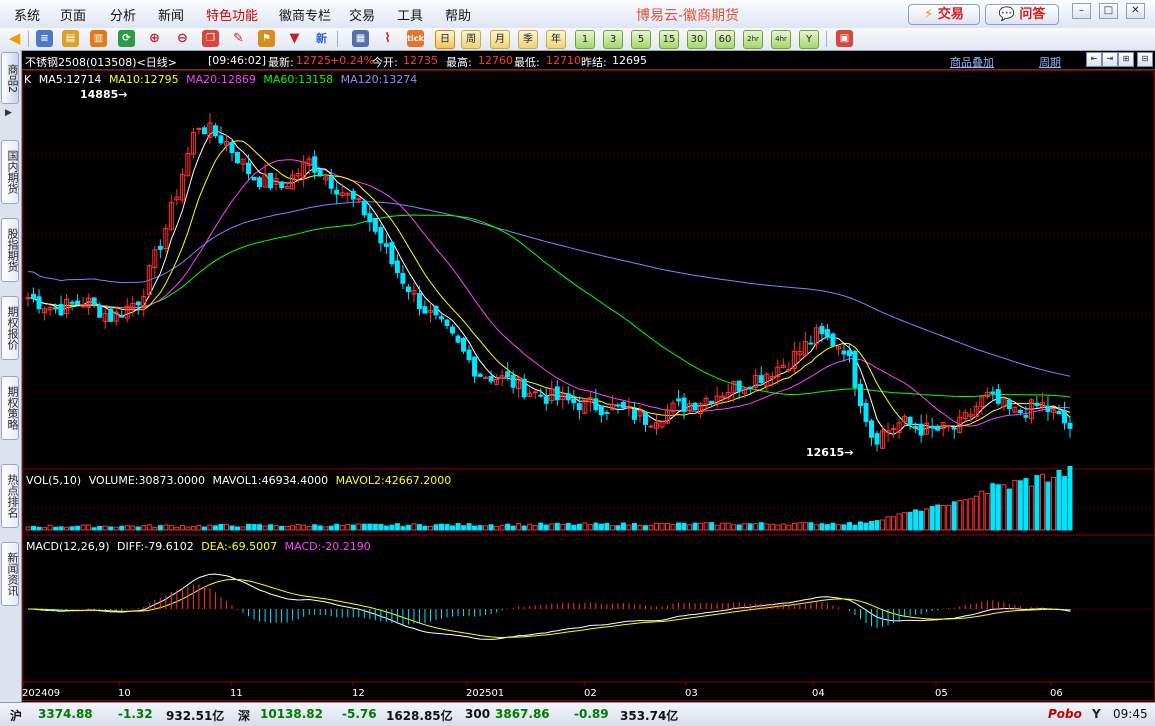 The image size is (1155, 726). I want to click on period-quarter: 季, so click(528, 39).